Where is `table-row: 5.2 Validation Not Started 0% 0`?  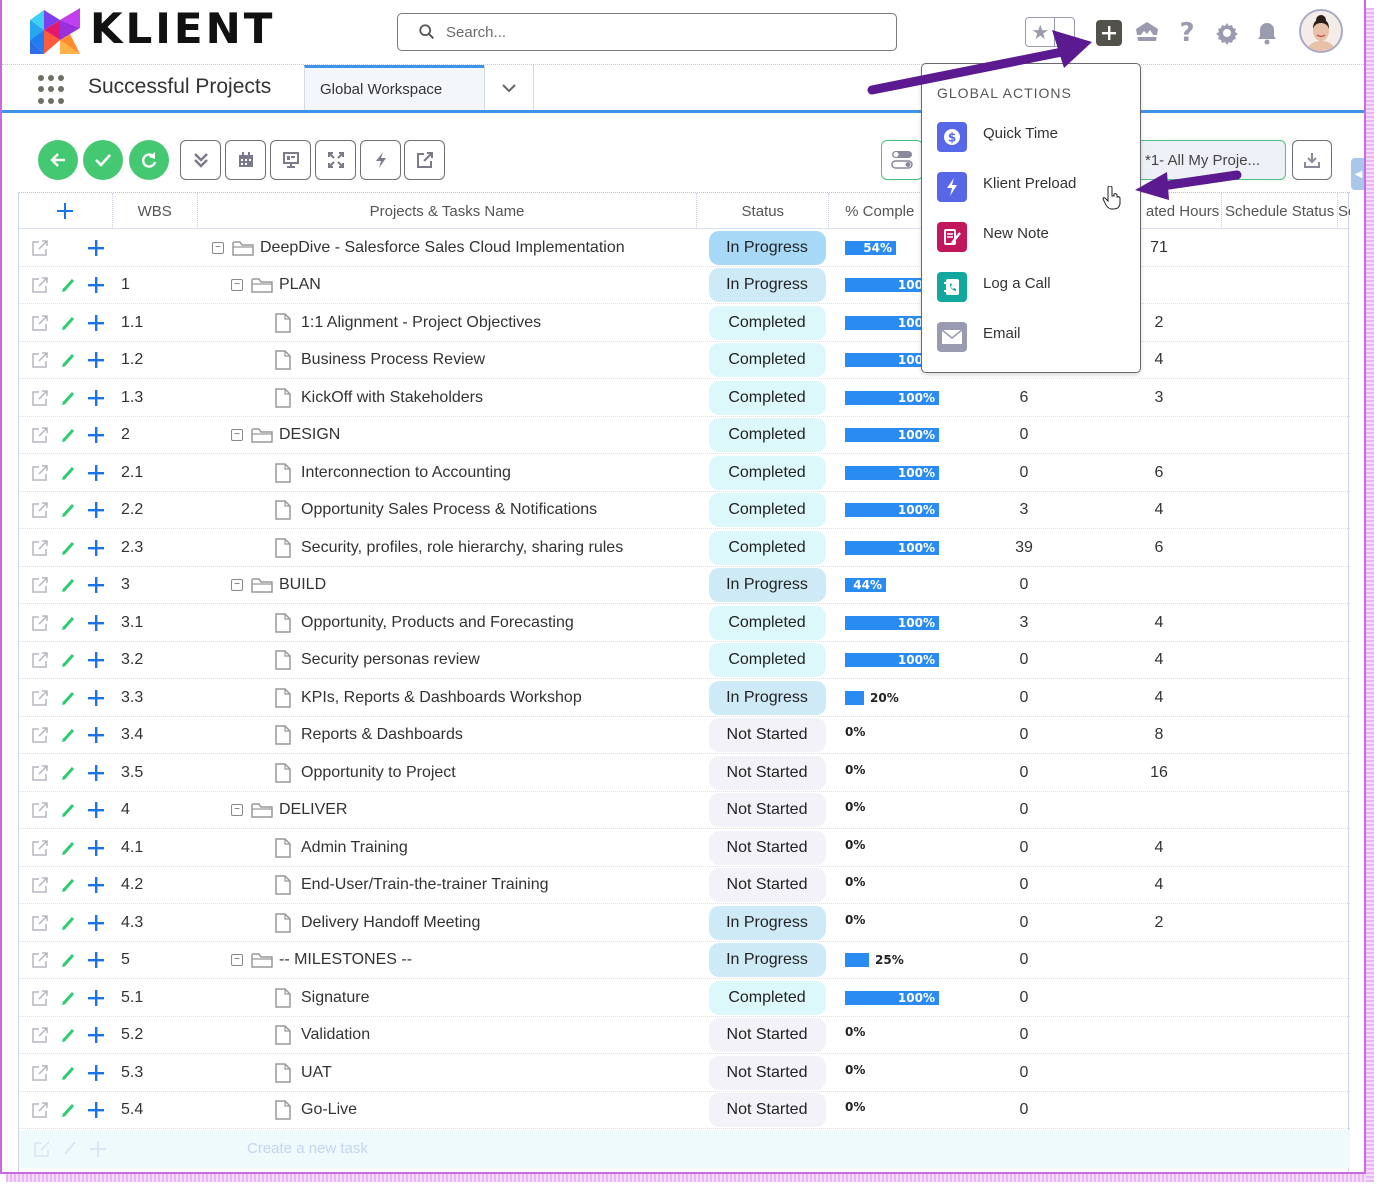 table-row: 5.2 Validation Not Started 0% 0 is located at coordinates (684, 1035).